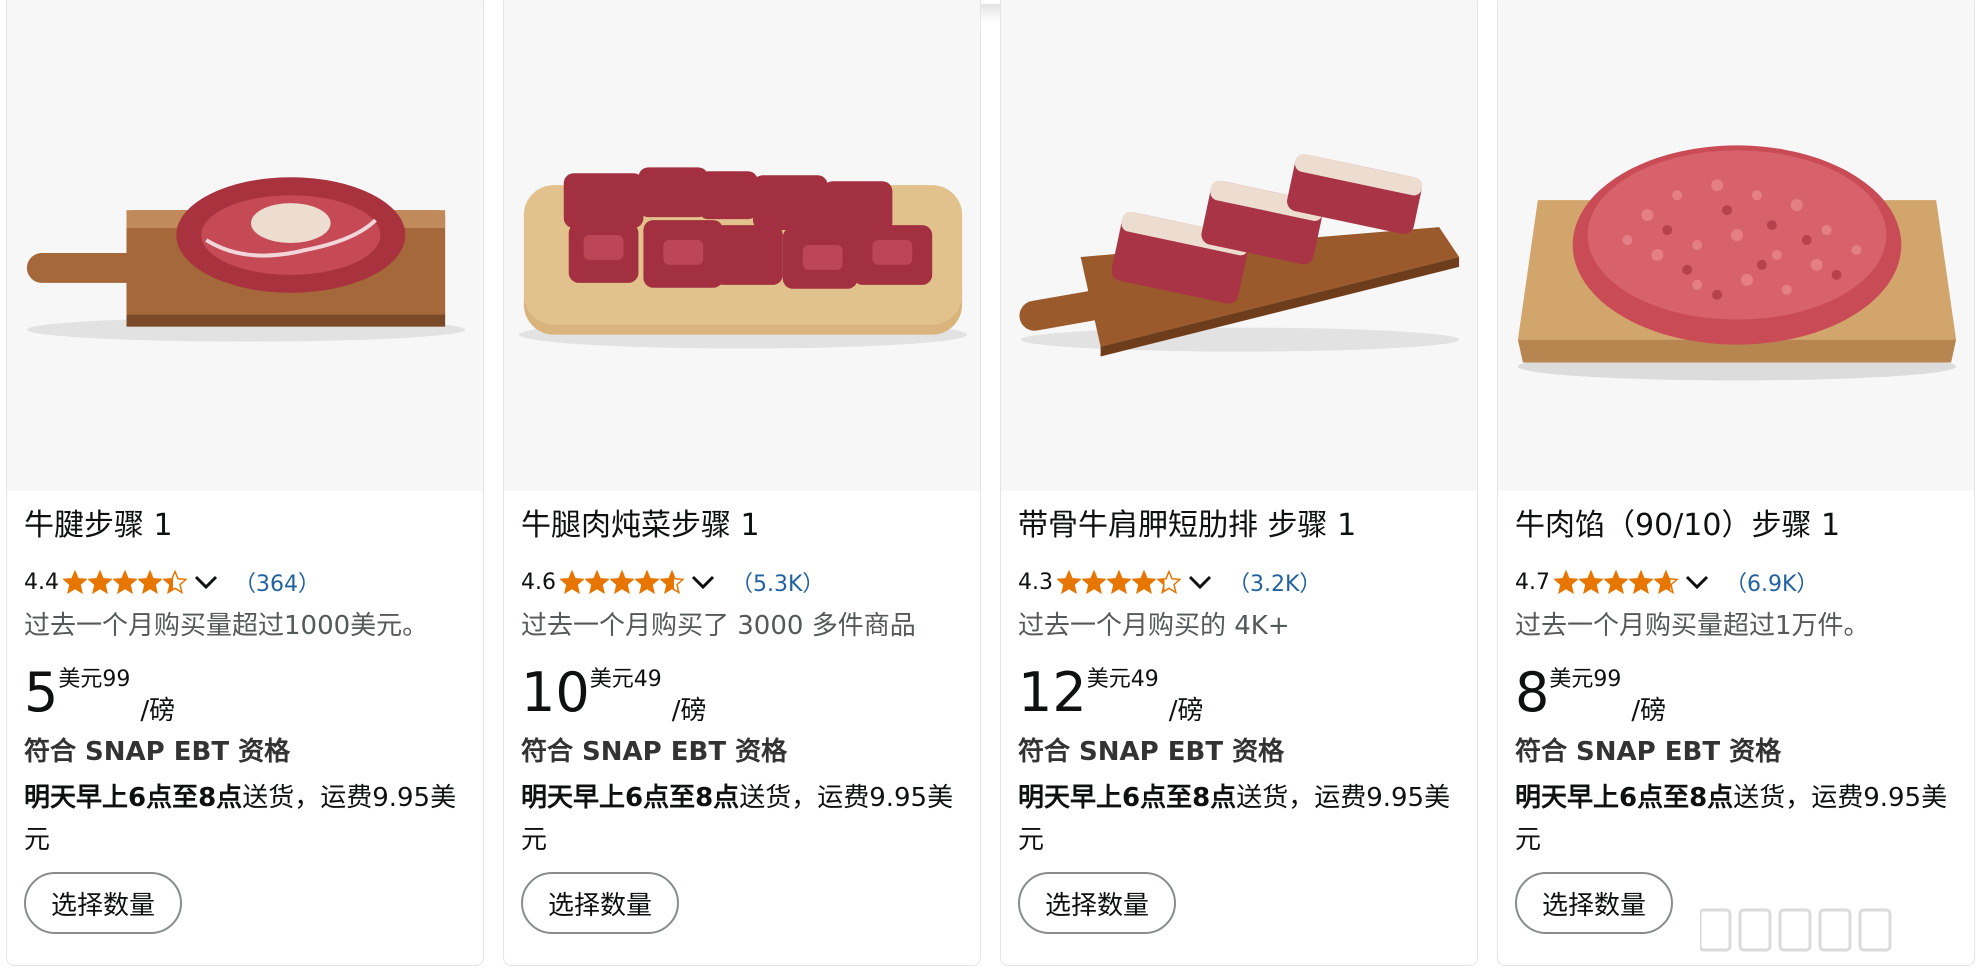 This screenshot has width=1980, height=978. Describe the element at coordinates (1590, 696) in the screenshot. I see `price: 8 美元99 /磅` at that location.